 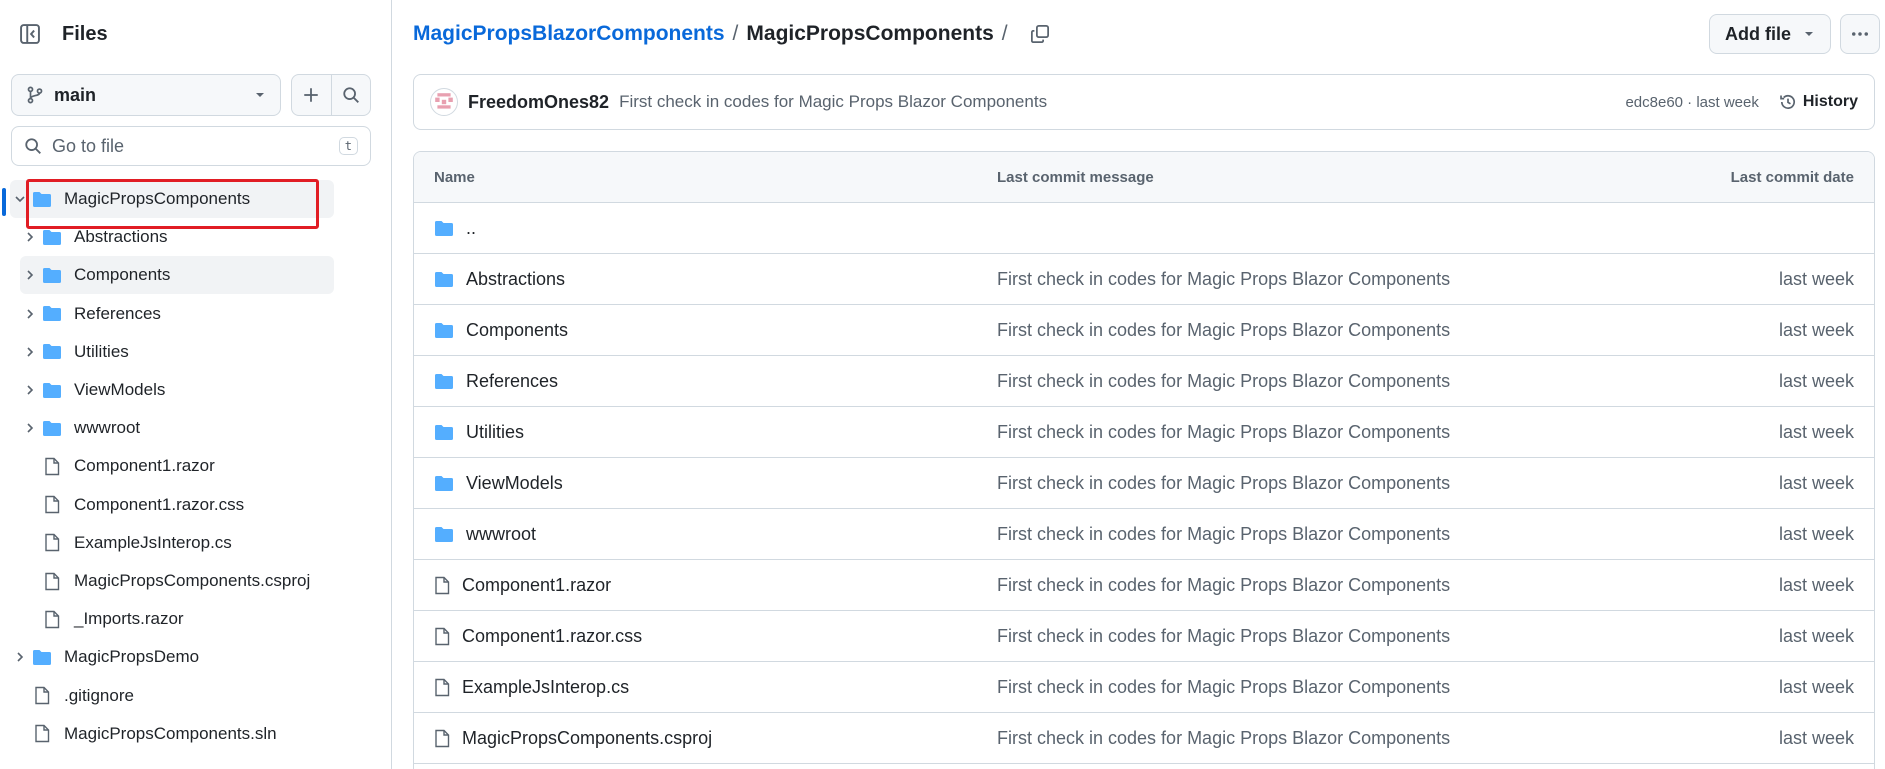 I want to click on sidebar-actions, so click(x=331, y=95).